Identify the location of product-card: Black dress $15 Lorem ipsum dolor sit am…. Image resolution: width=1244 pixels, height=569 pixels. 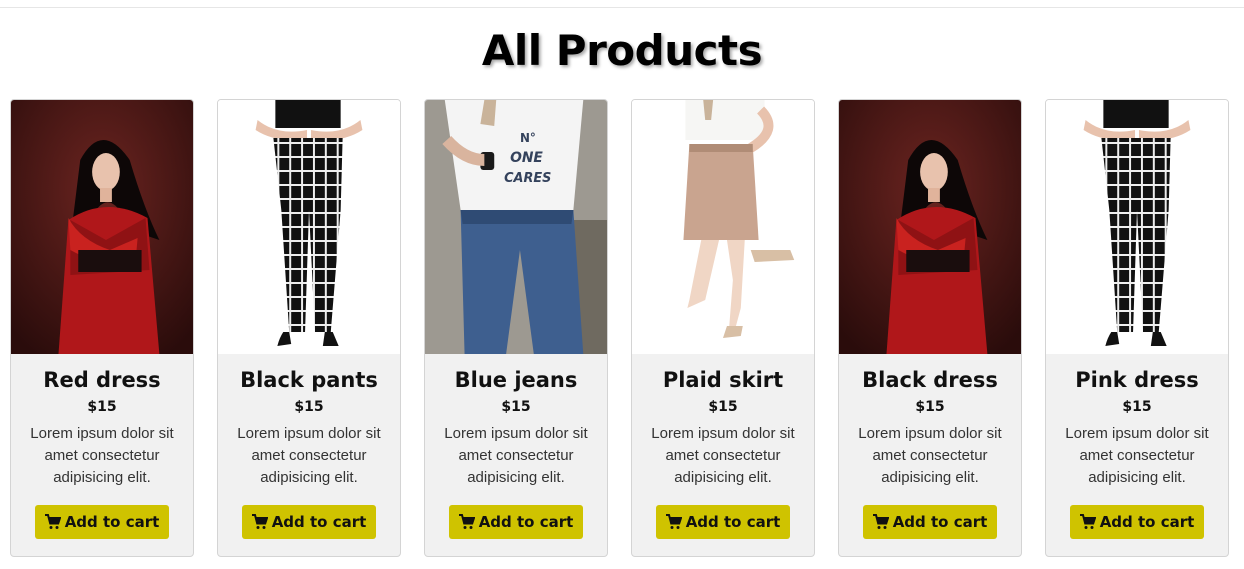
(930, 328).